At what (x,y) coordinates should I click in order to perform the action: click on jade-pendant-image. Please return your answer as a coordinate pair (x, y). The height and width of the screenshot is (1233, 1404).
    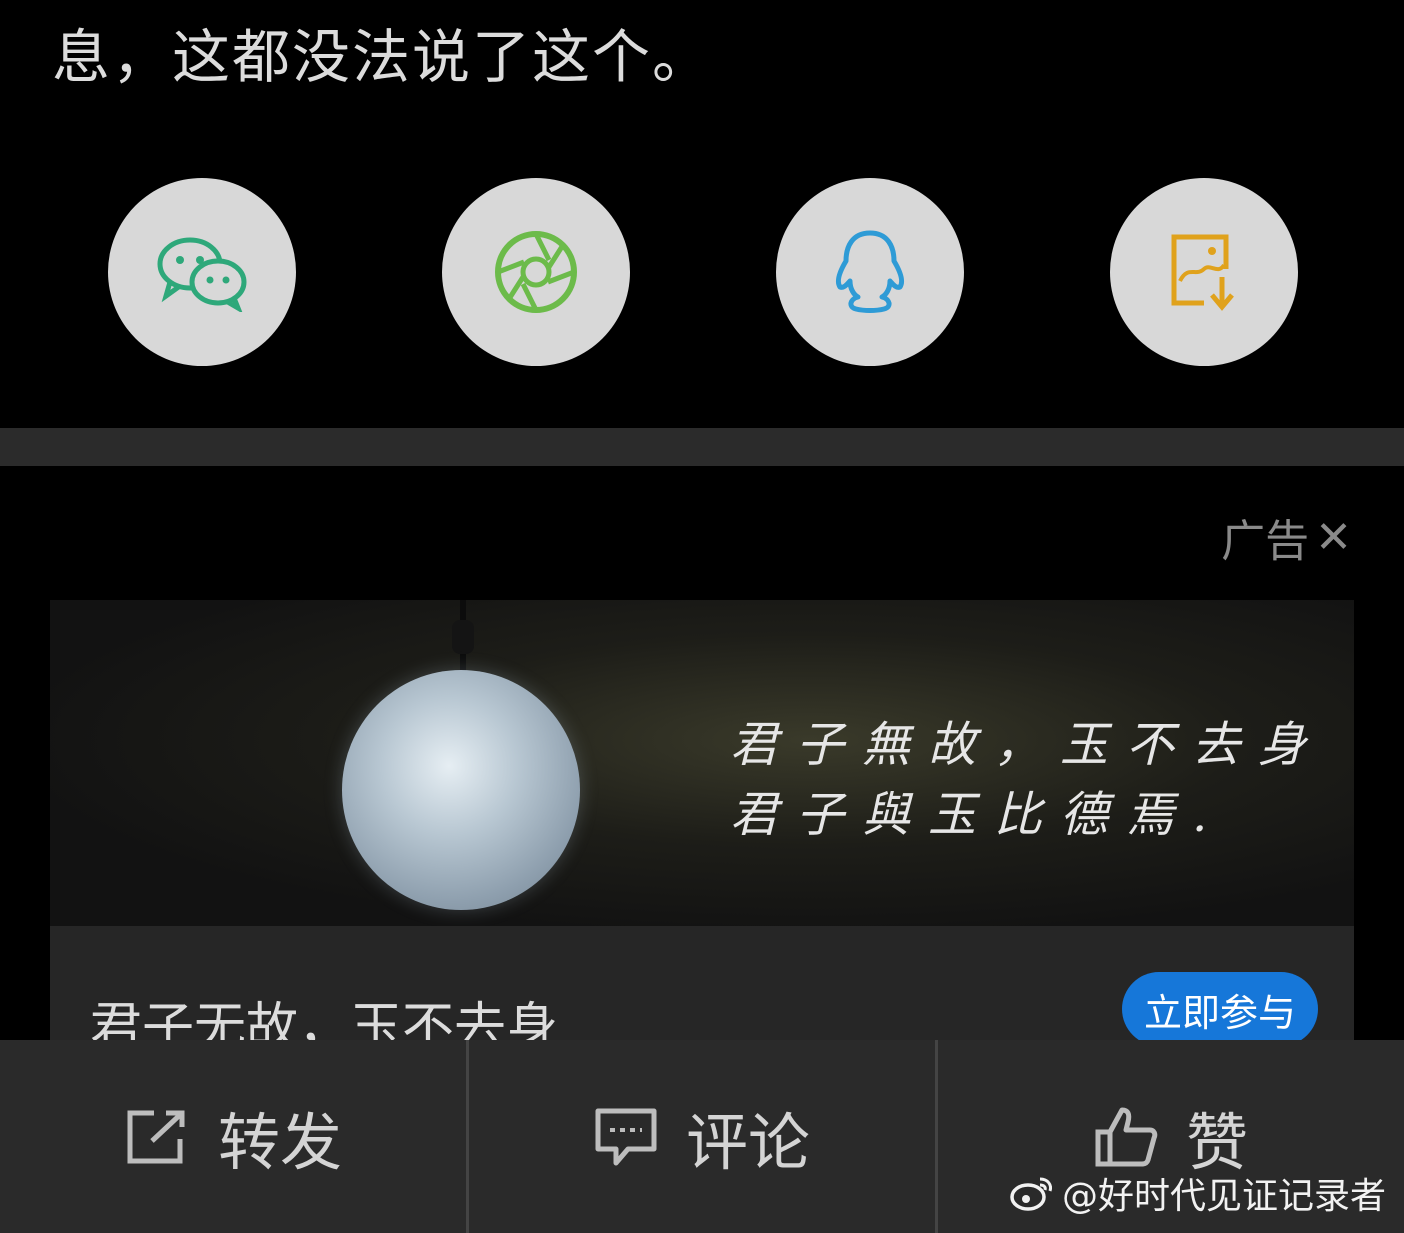
    Looking at the image, I should click on (461, 790).